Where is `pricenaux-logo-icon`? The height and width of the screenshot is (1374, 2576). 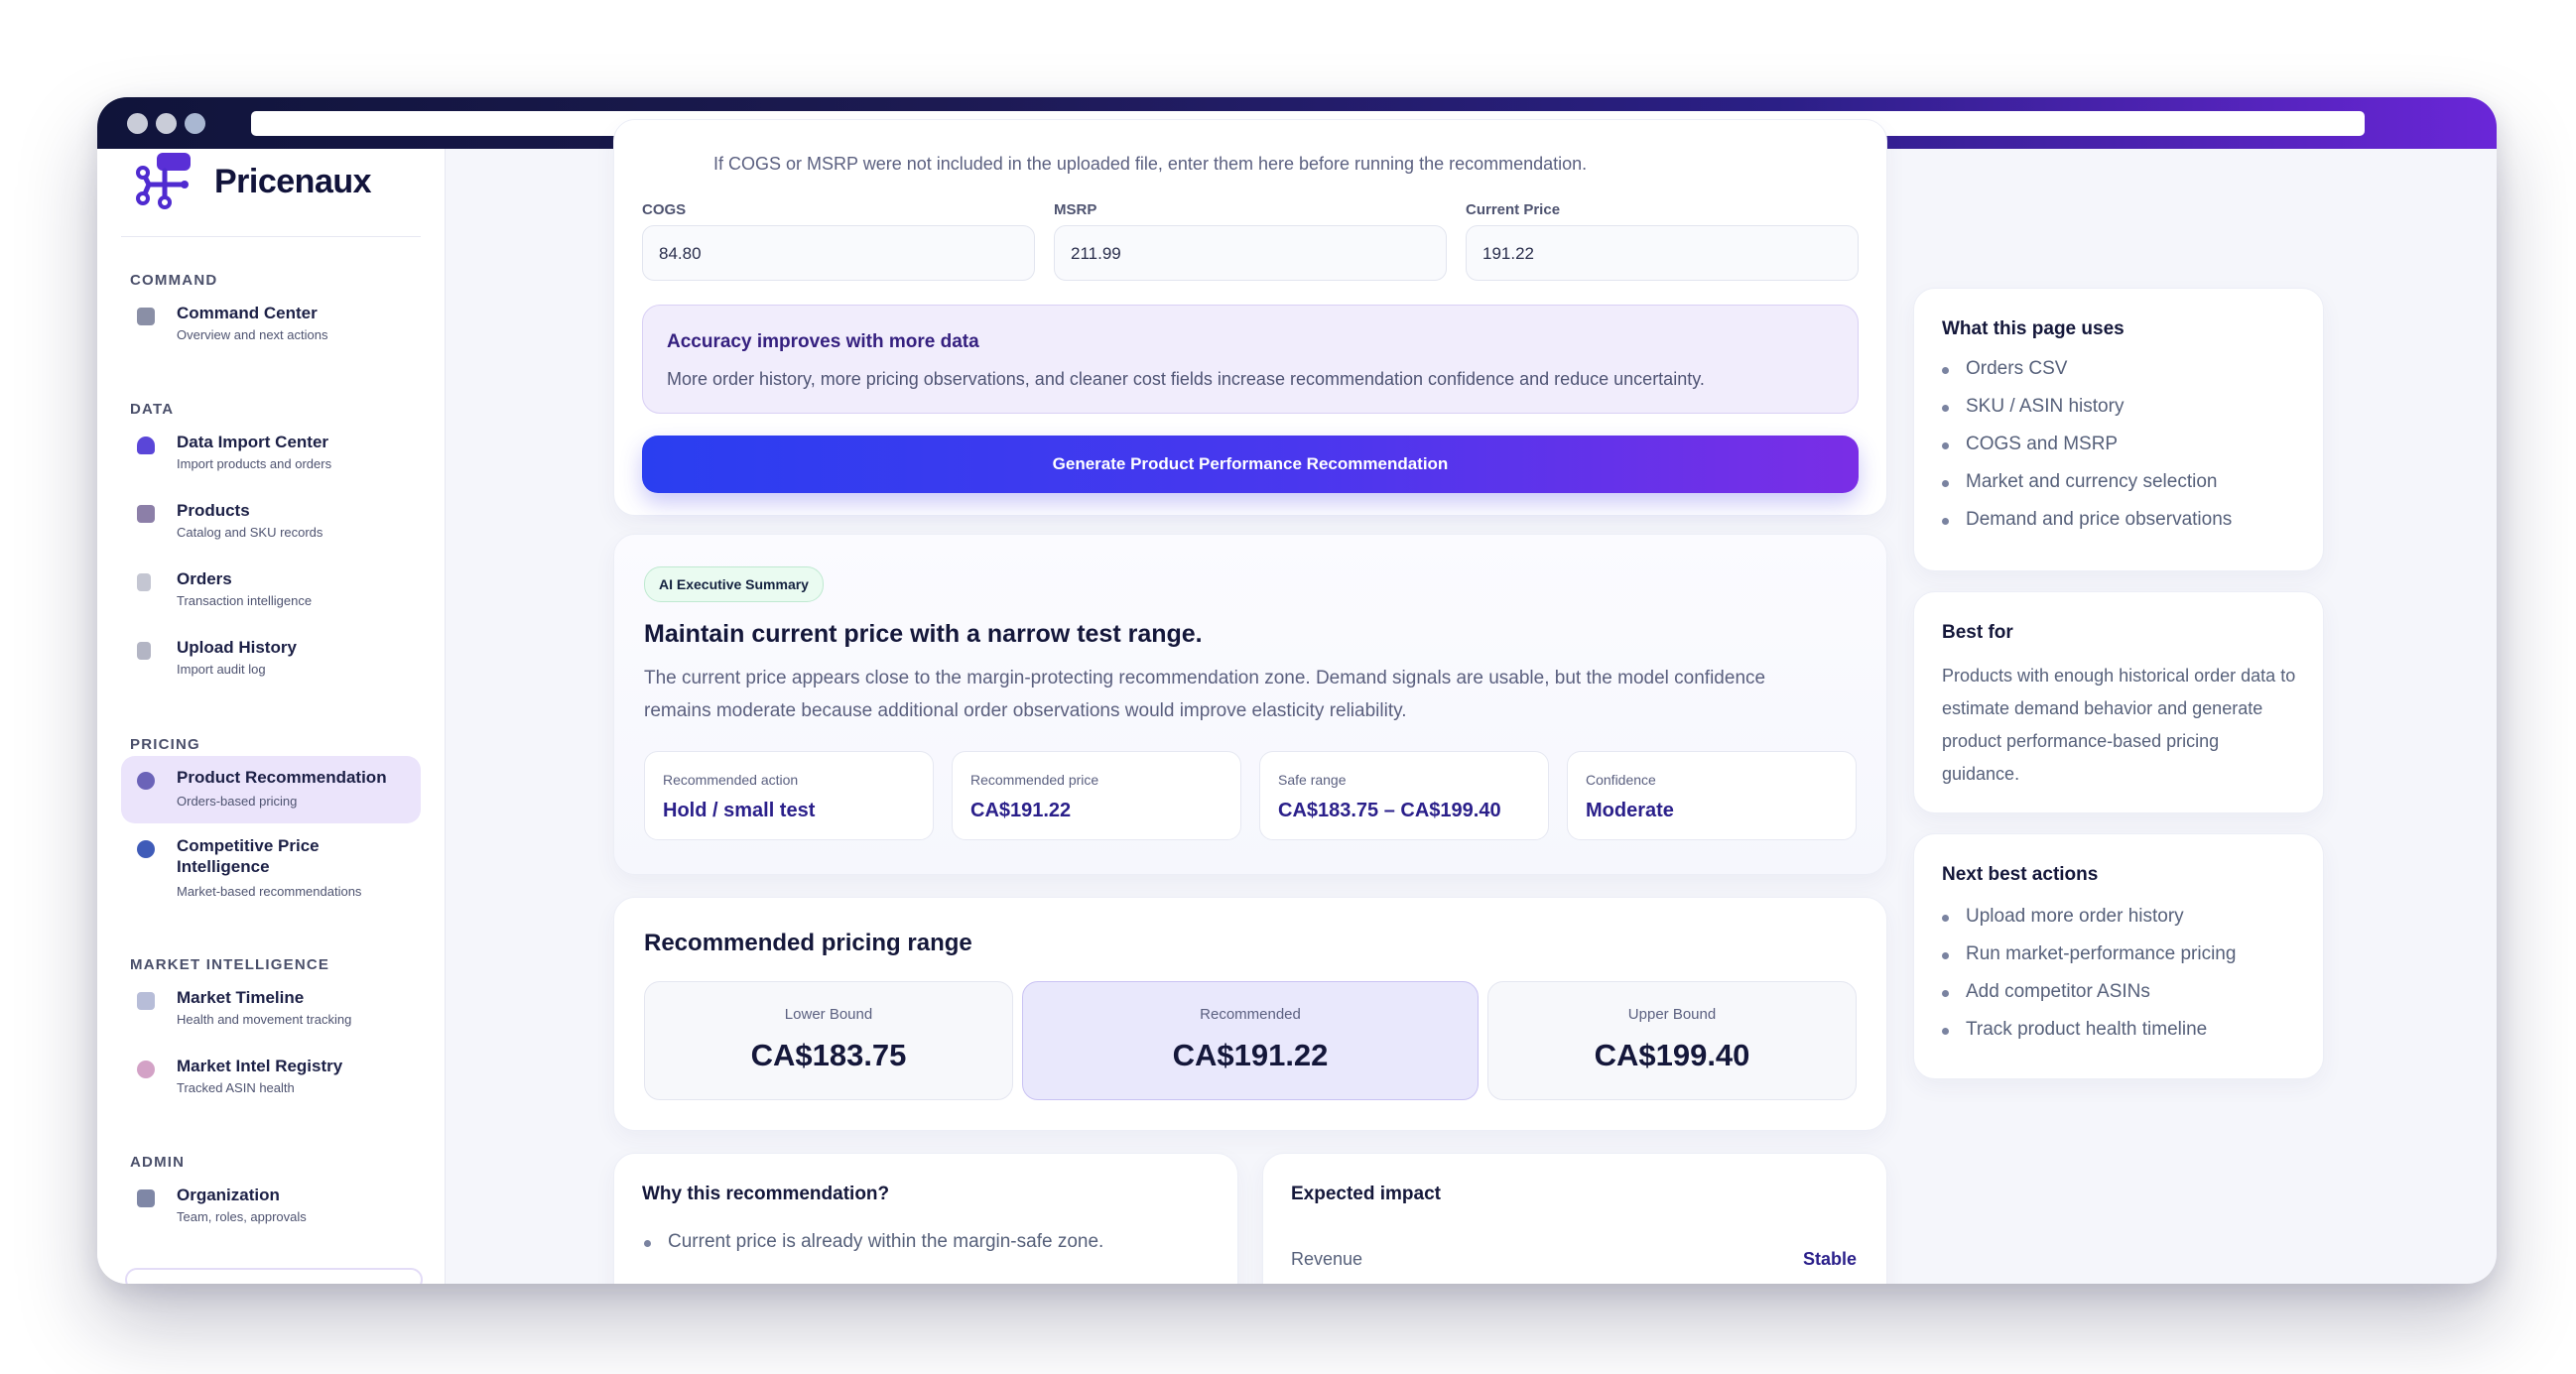
pricenaux-logo-icon is located at coordinates (164, 181).